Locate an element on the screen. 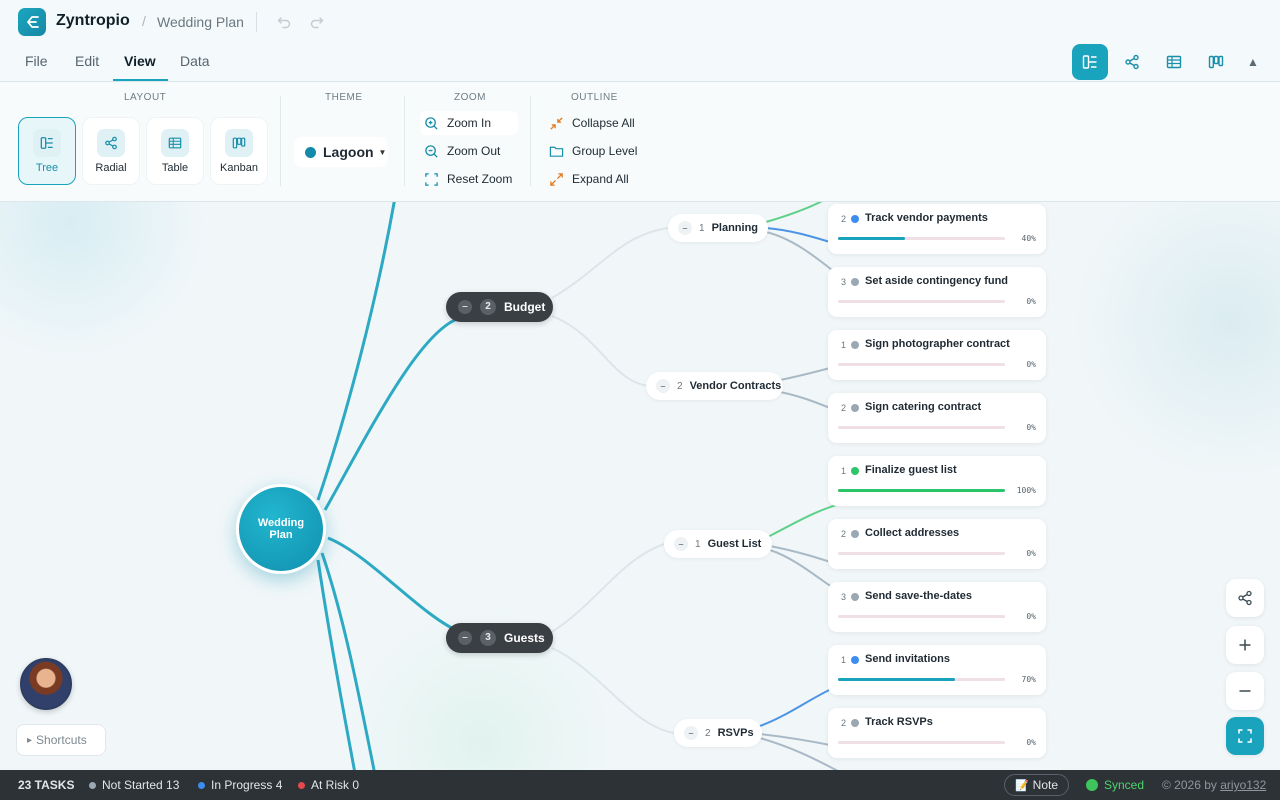 Image resolution: width=1280 pixels, height=800 pixels. at-risk-label: At Risk 0 is located at coordinates (335, 785).